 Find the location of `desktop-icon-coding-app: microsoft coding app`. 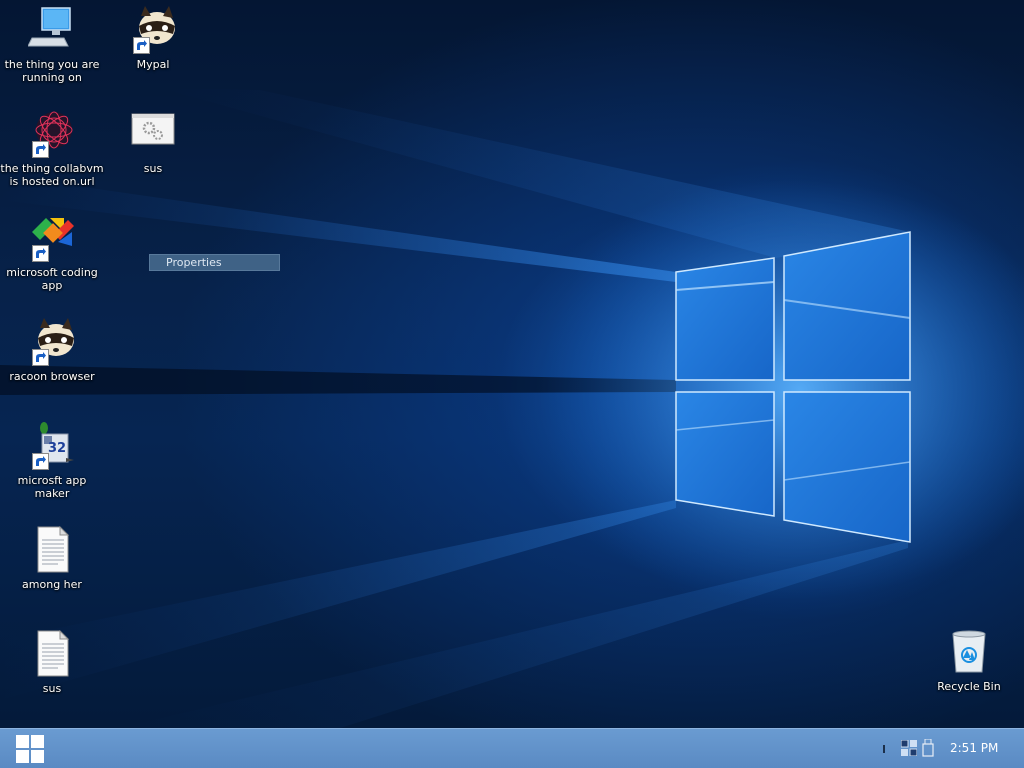

desktop-icon-coding-app: microsoft coding app is located at coordinates (52, 253).